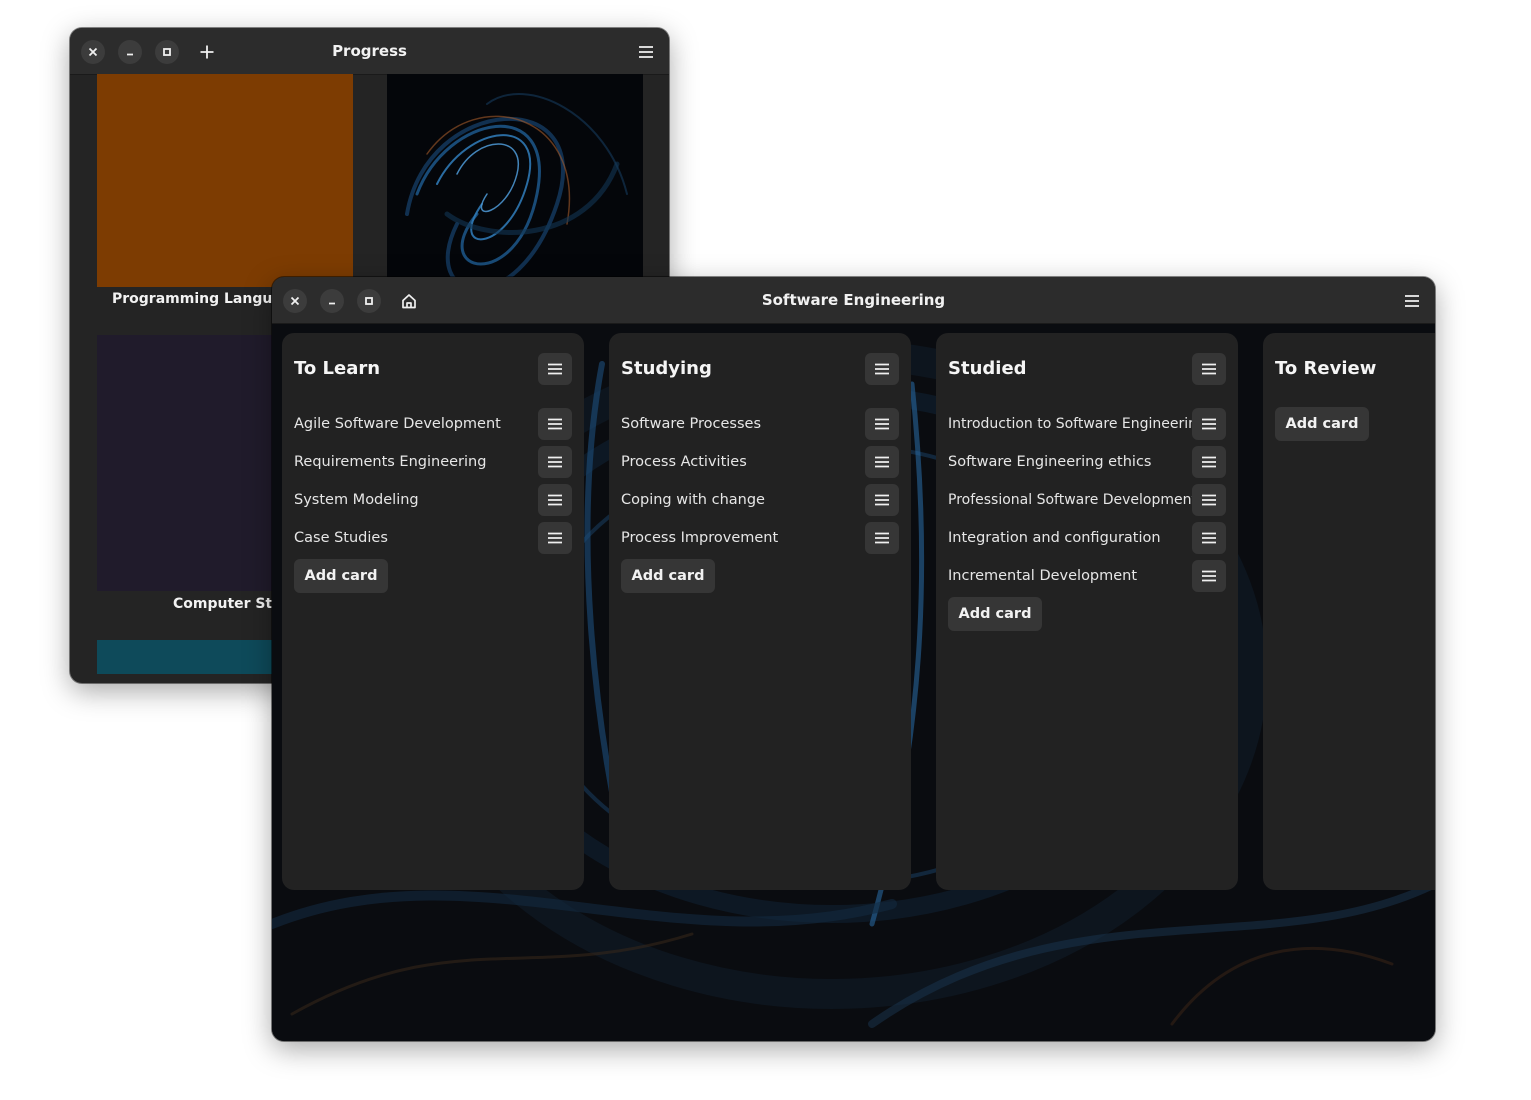 This screenshot has height=1100, width=1531. I want to click on card-label: Coping with change, so click(693, 500).